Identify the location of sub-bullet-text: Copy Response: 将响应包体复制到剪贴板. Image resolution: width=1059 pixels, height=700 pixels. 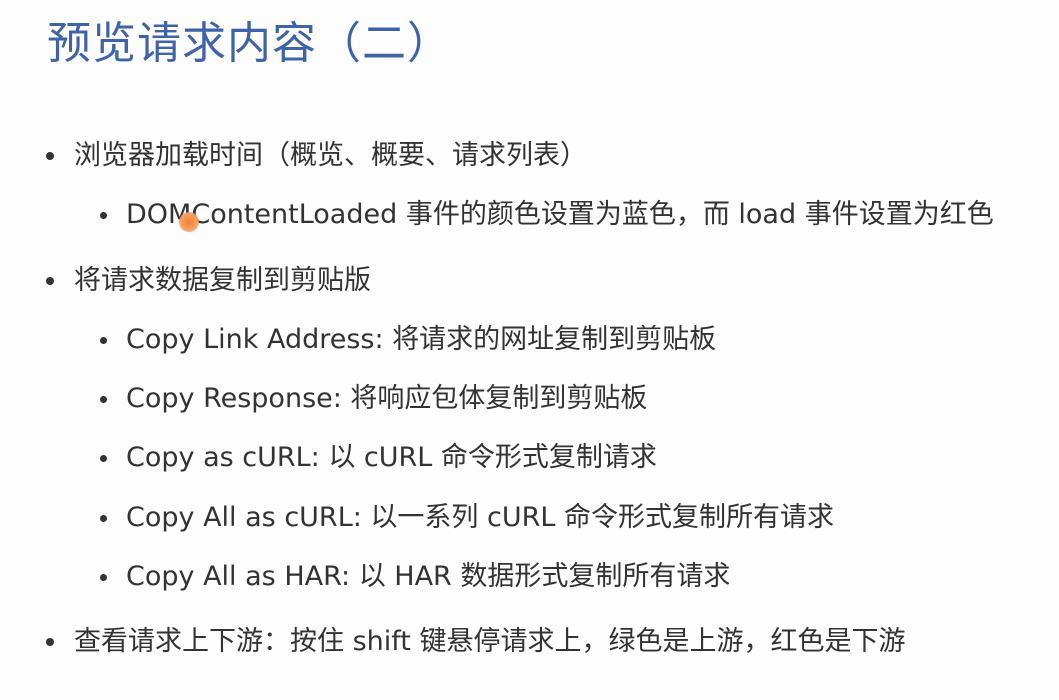
(387, 398).